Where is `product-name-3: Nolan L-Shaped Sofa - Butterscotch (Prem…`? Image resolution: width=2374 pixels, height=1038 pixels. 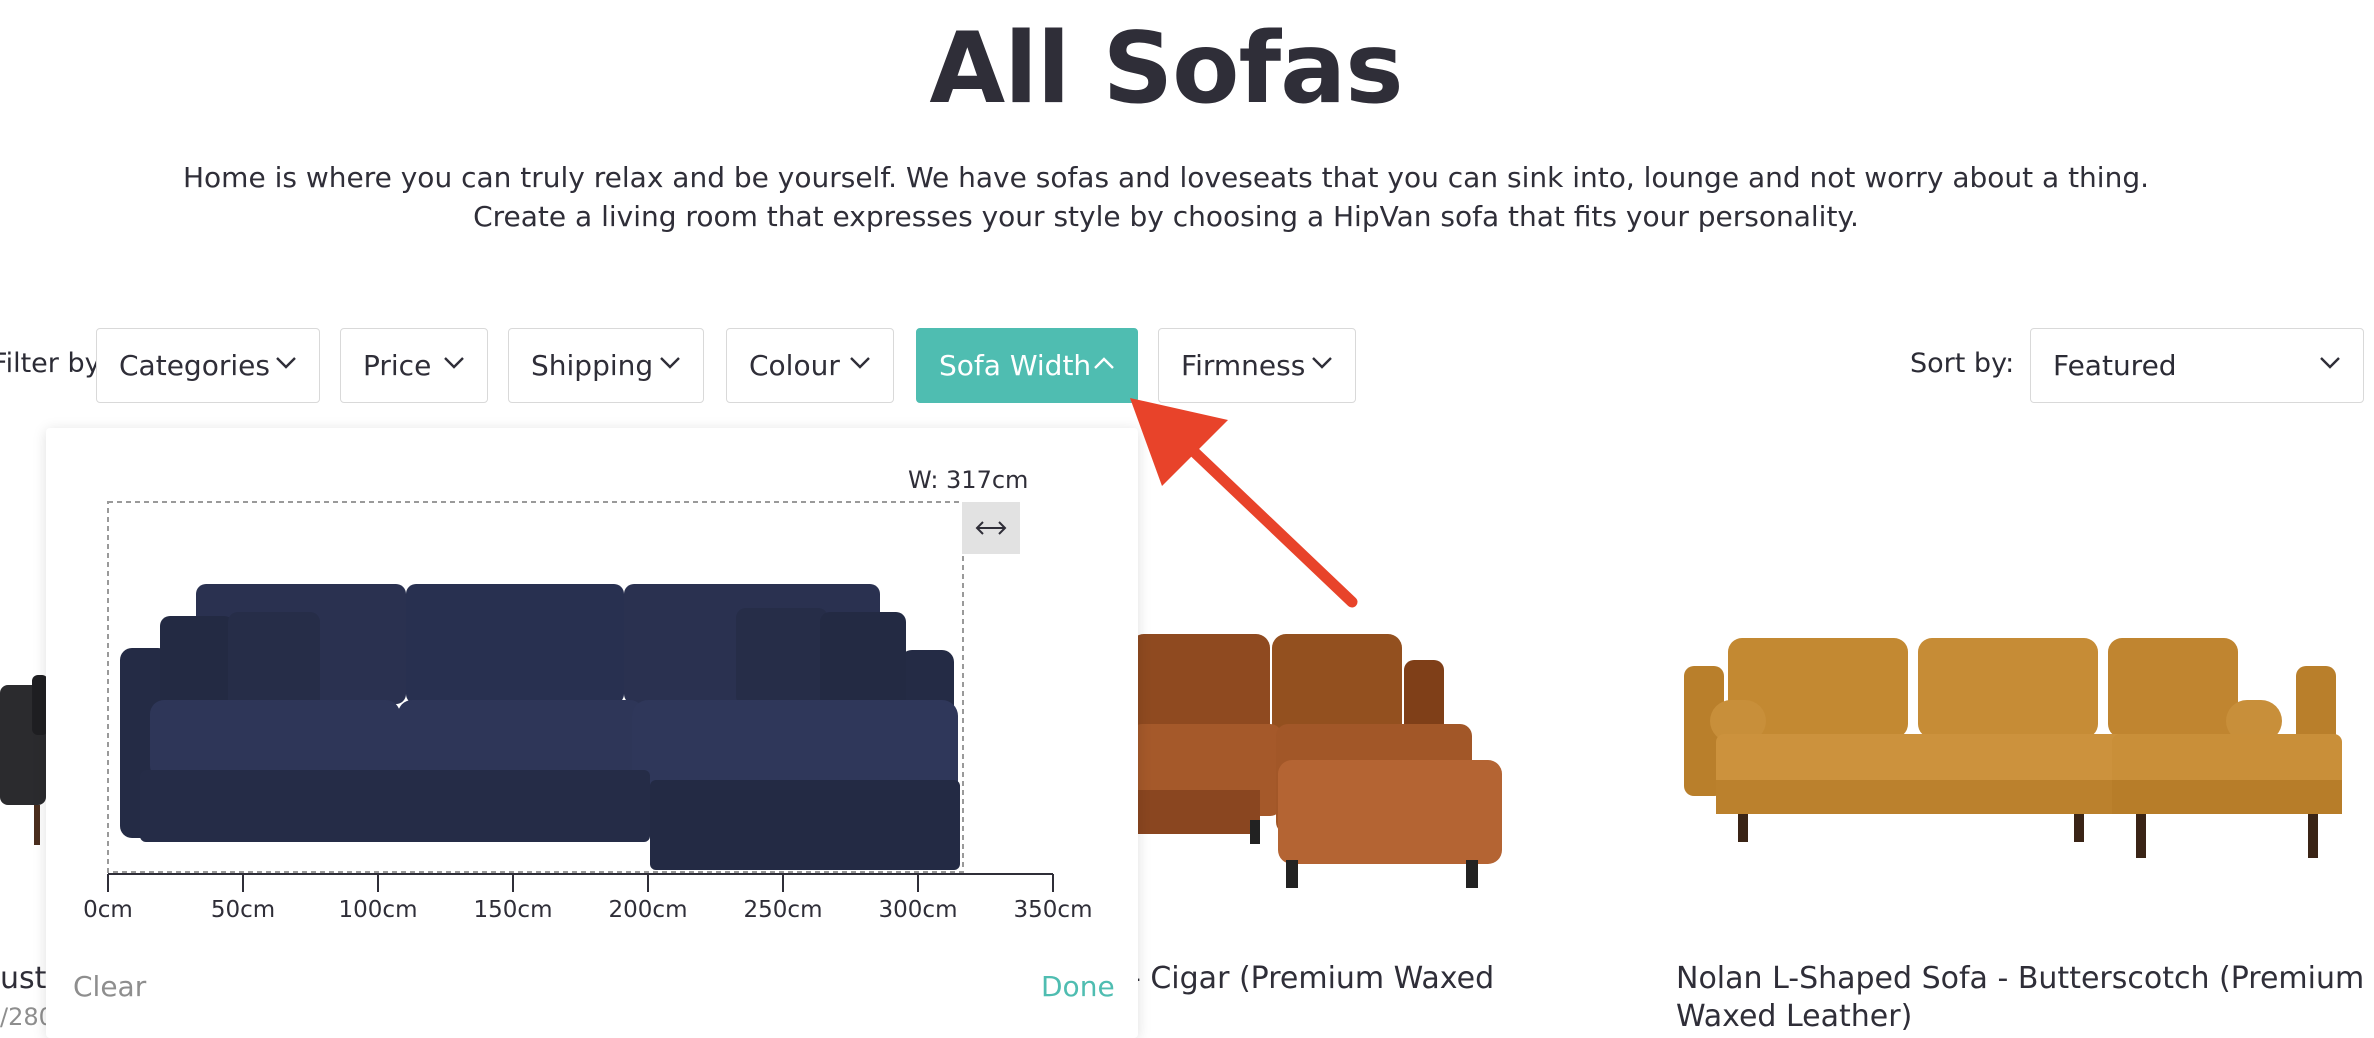 product-name-3: Nolan L-Shaped Sofa - Butterscotch (Prem… is located at coordinates (2020, 998).